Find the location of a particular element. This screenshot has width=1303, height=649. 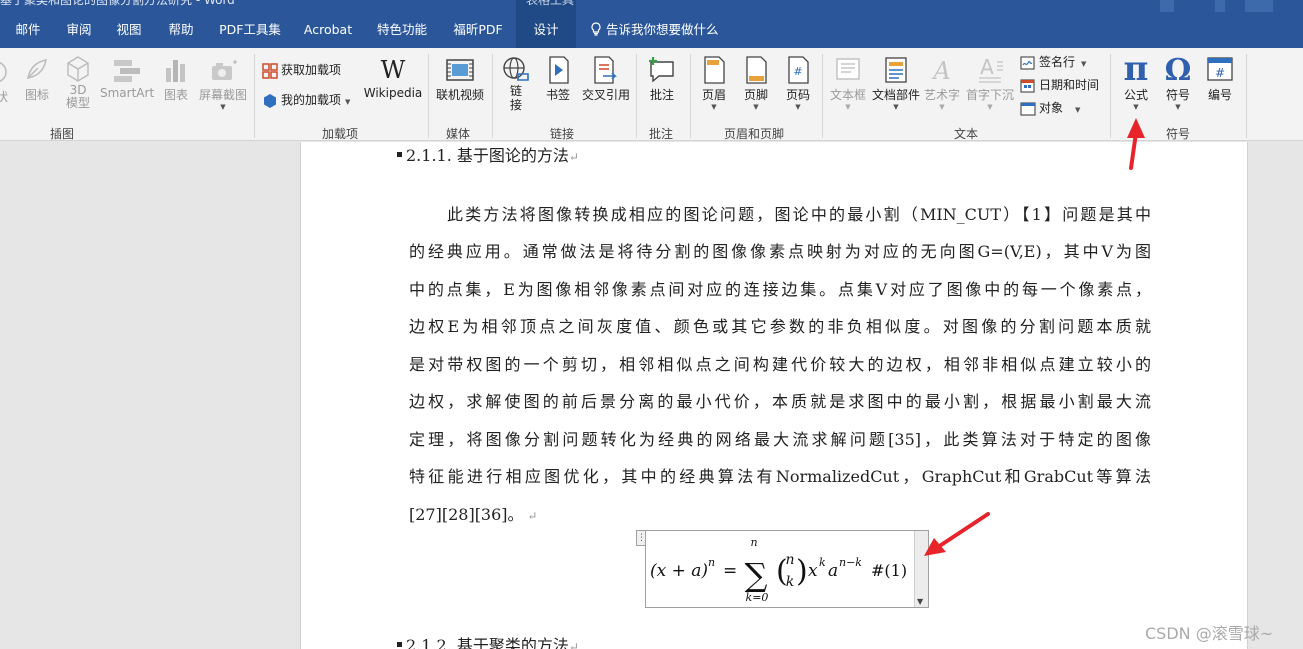

watermark: CSDN @滚雪球~ is located at coordinates (1209, 633).